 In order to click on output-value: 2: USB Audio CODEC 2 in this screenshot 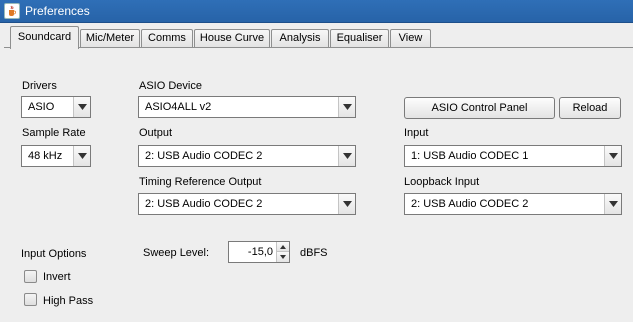, I will do `click(204, 156)`.